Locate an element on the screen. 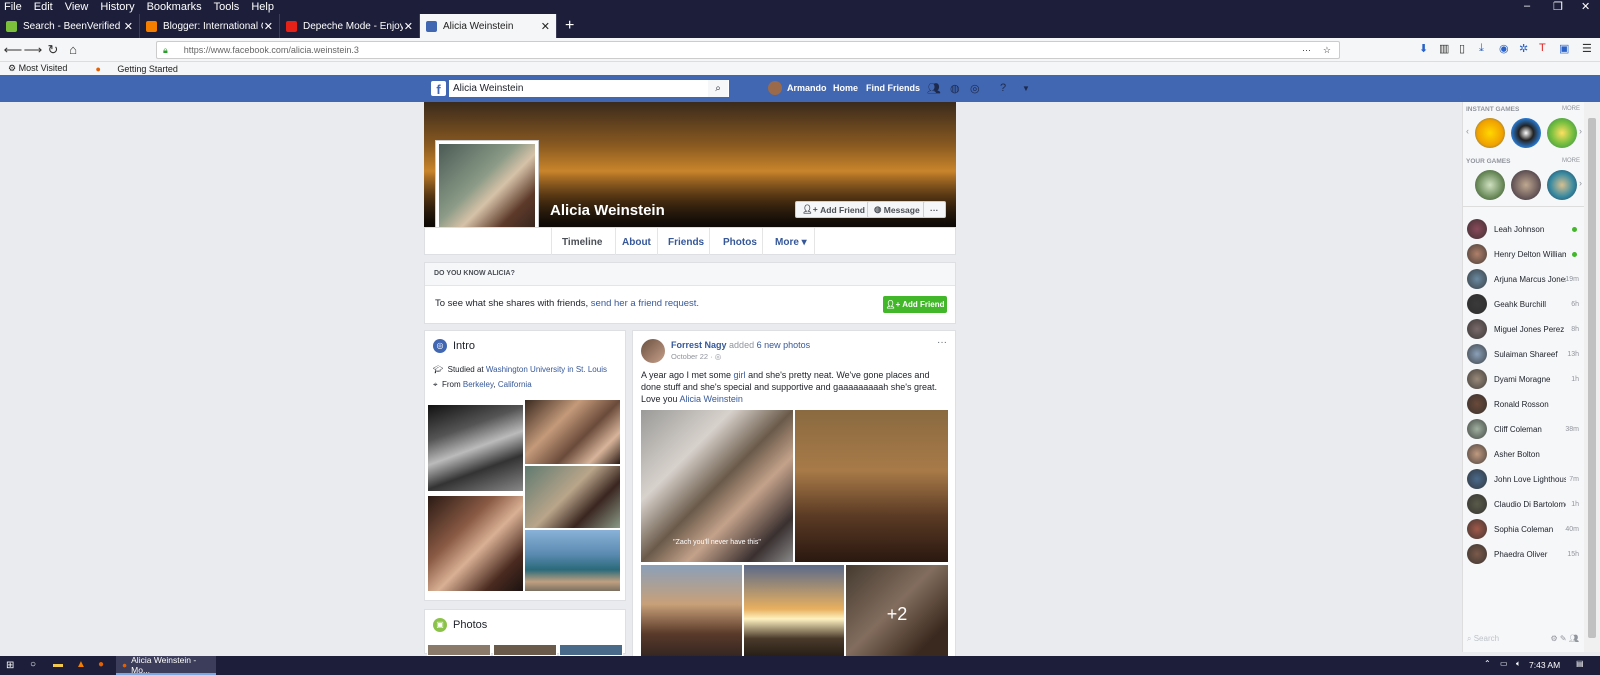 The width and height of the screenshot is (1600, 675). games-next-chevron-icon: › is located at coordinates (1580, 131).